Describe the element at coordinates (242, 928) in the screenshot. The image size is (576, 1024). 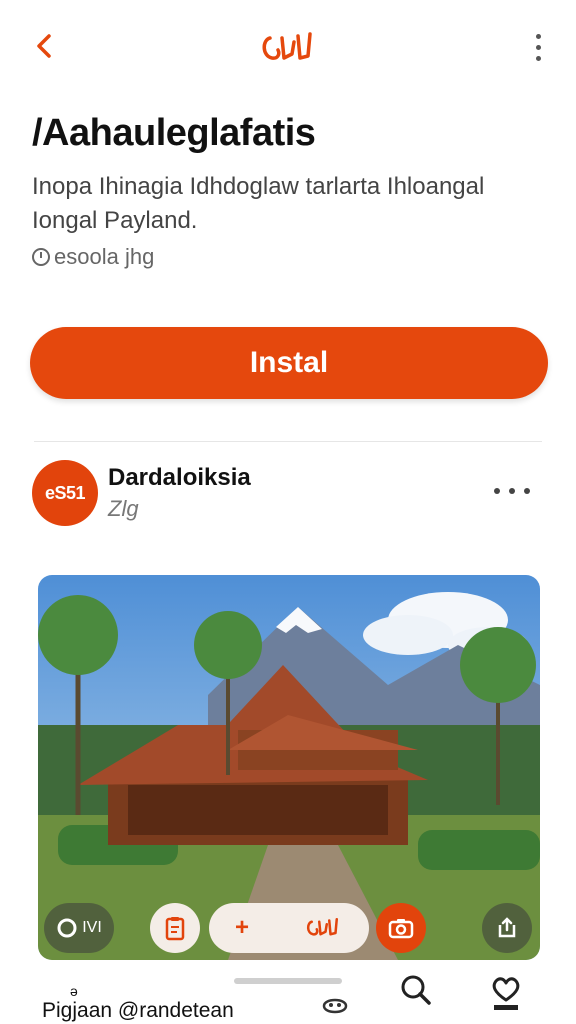
I see `add-icon: +` at that location.